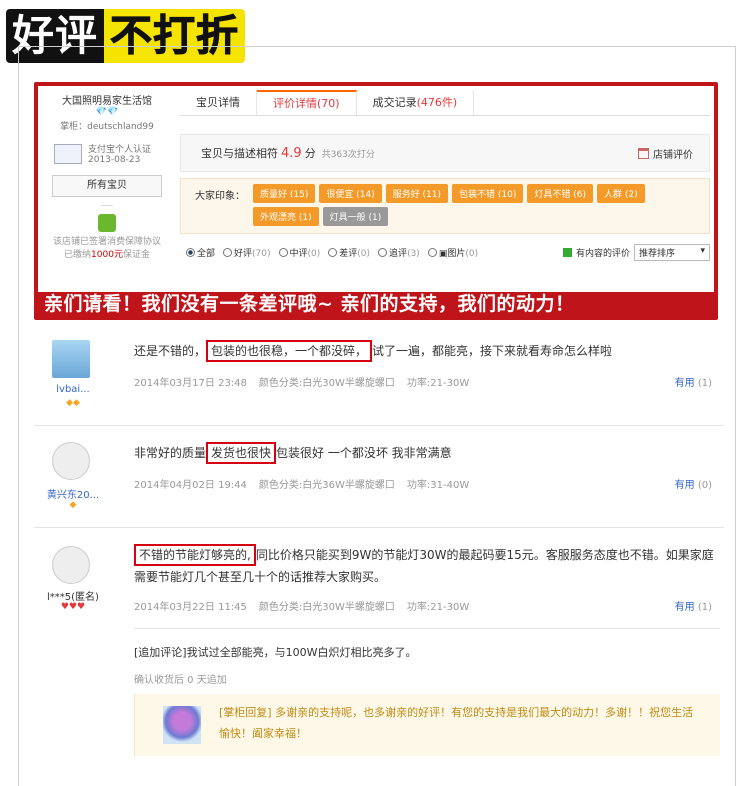 The width and height of the screenshot is (750, 786). I want to click on calendar-icon, so click(643, 153).